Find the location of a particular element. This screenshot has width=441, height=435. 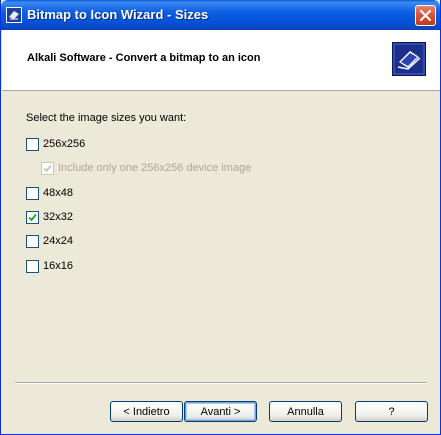

close-icon is located at coordinates (425, 15).